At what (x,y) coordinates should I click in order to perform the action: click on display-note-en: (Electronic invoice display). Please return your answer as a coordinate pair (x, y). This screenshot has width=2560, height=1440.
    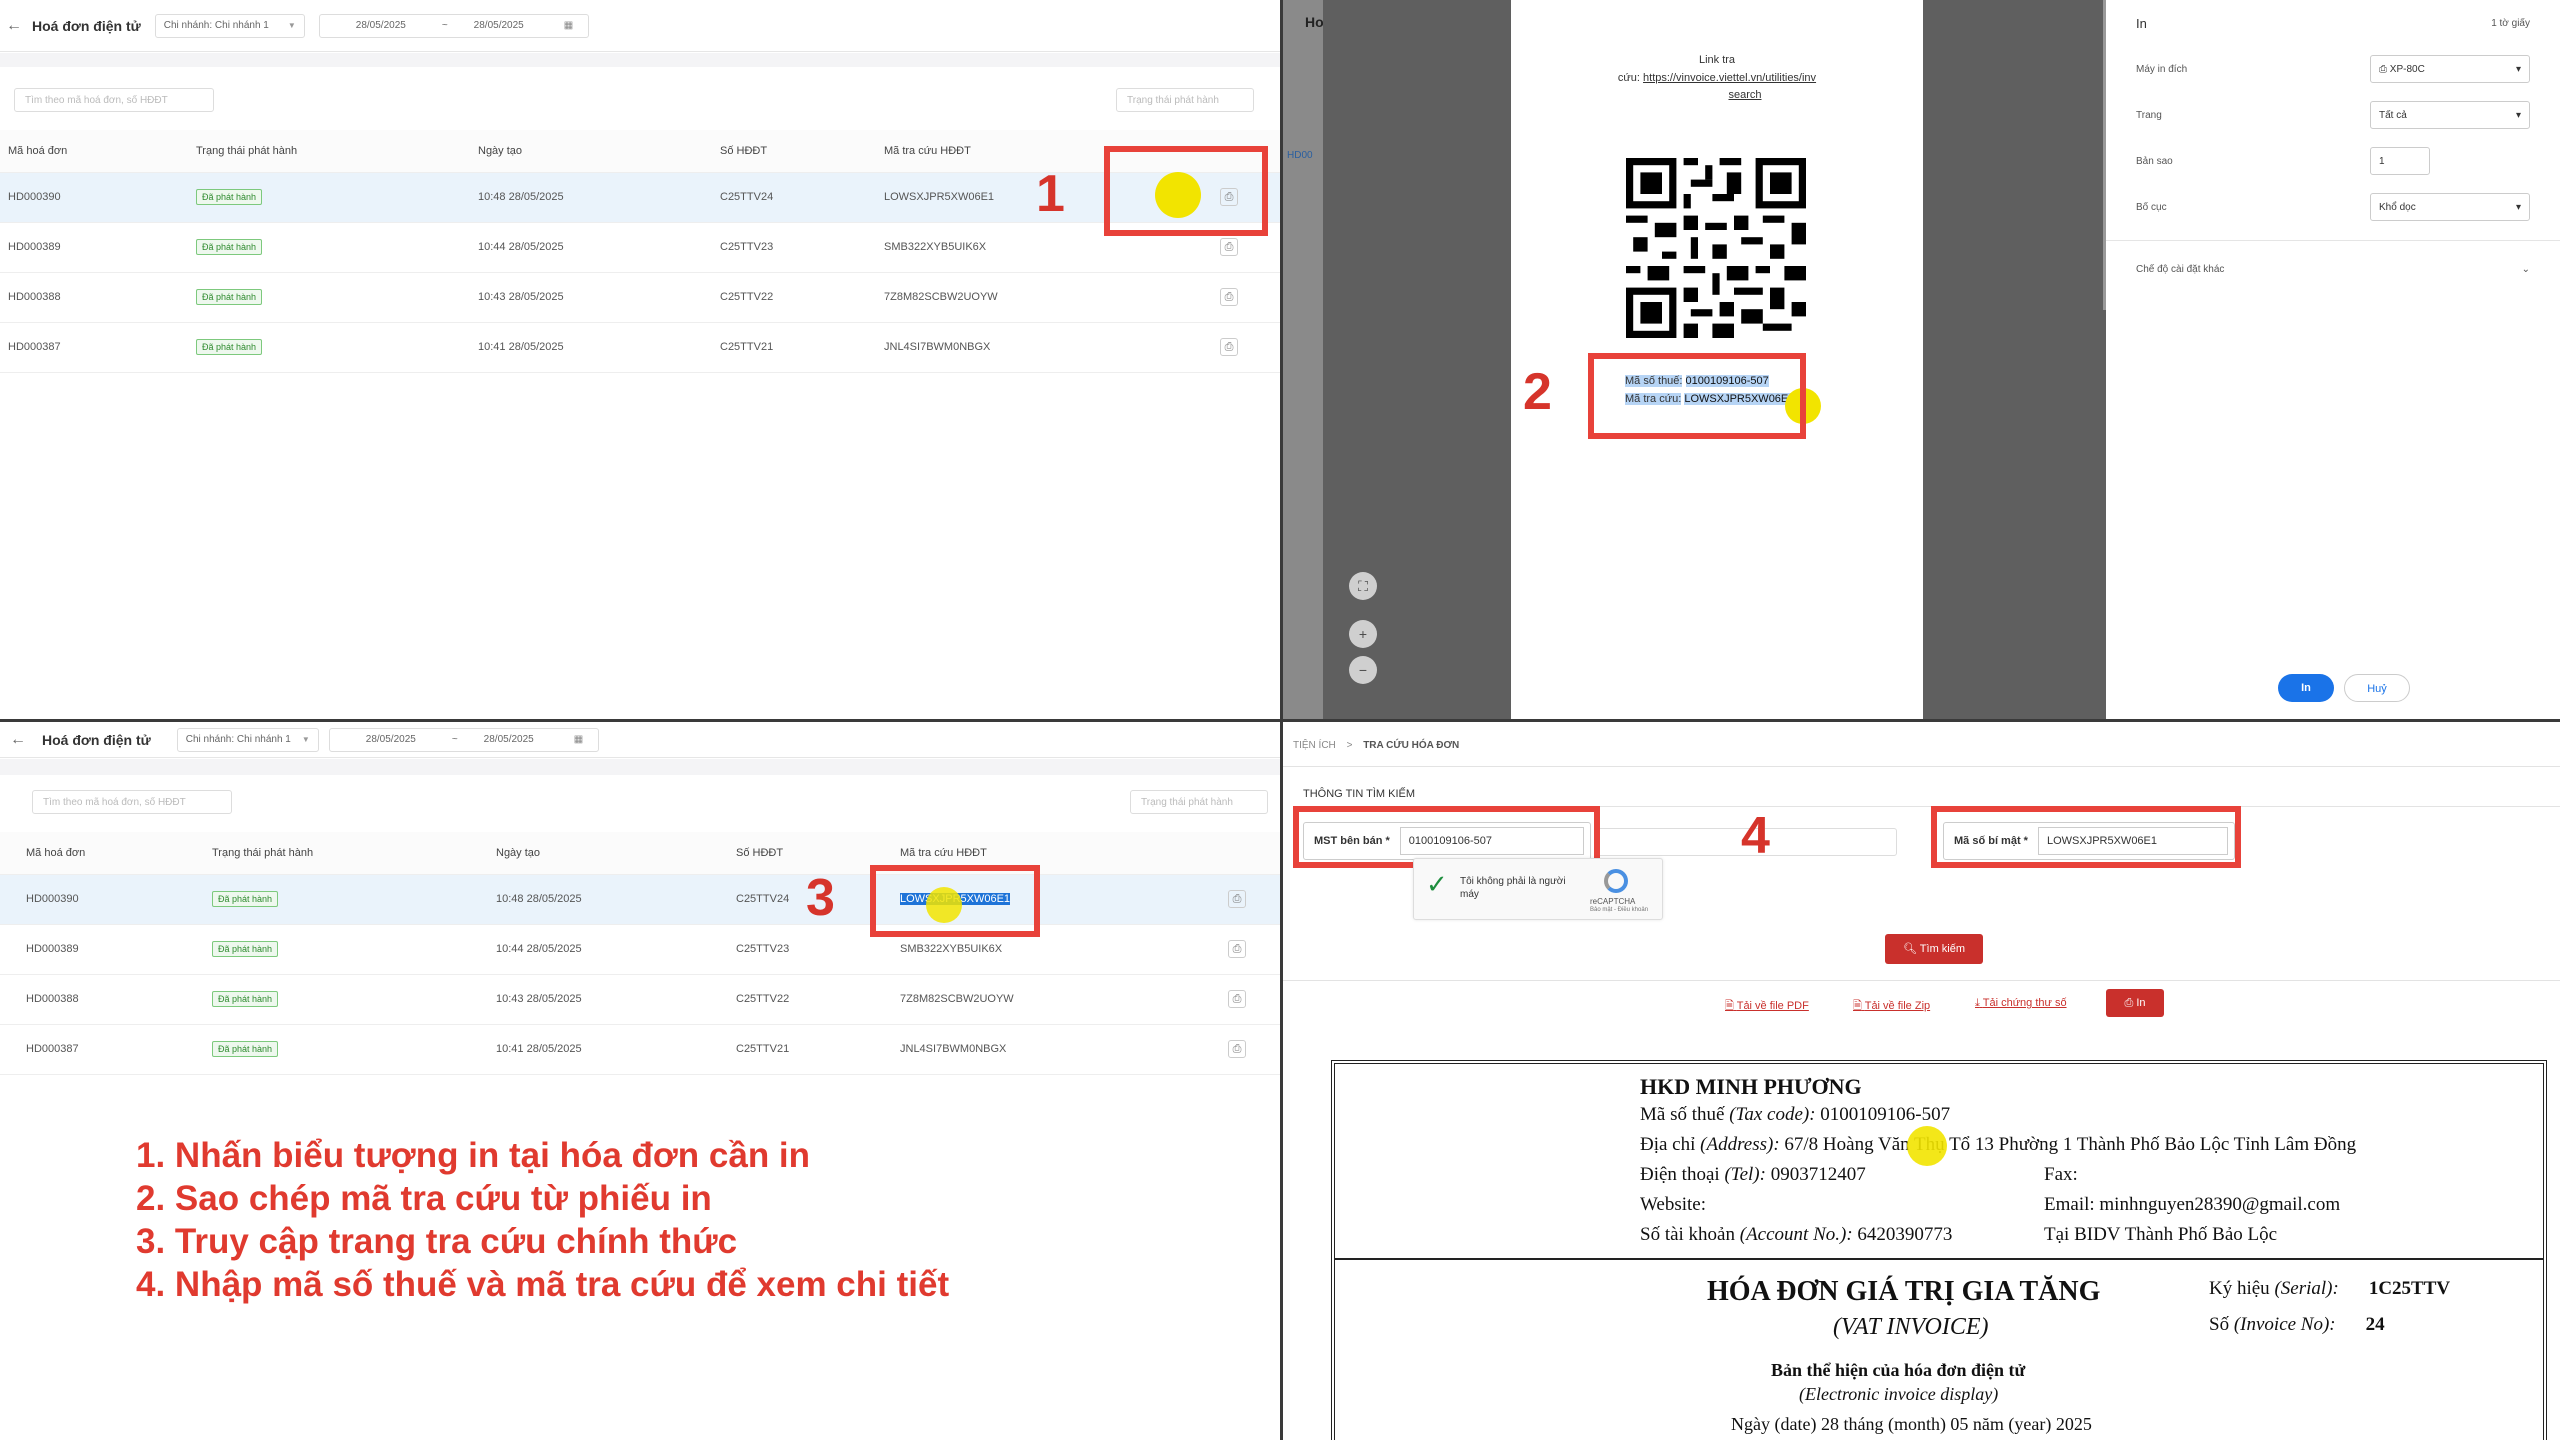
    Looking at the image, I should click on (1899, 1394).